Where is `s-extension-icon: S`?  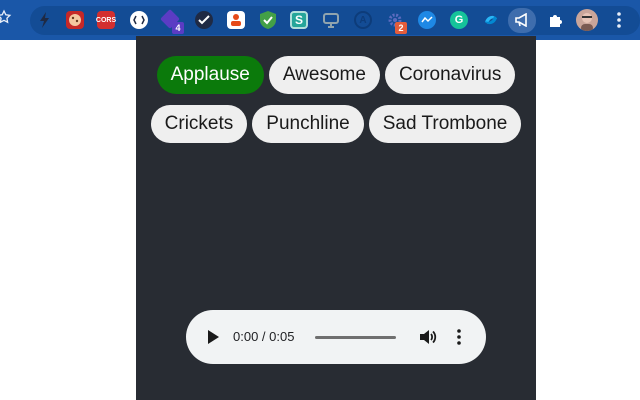
s-extension-icon: S is located at coordinates (299, 20).